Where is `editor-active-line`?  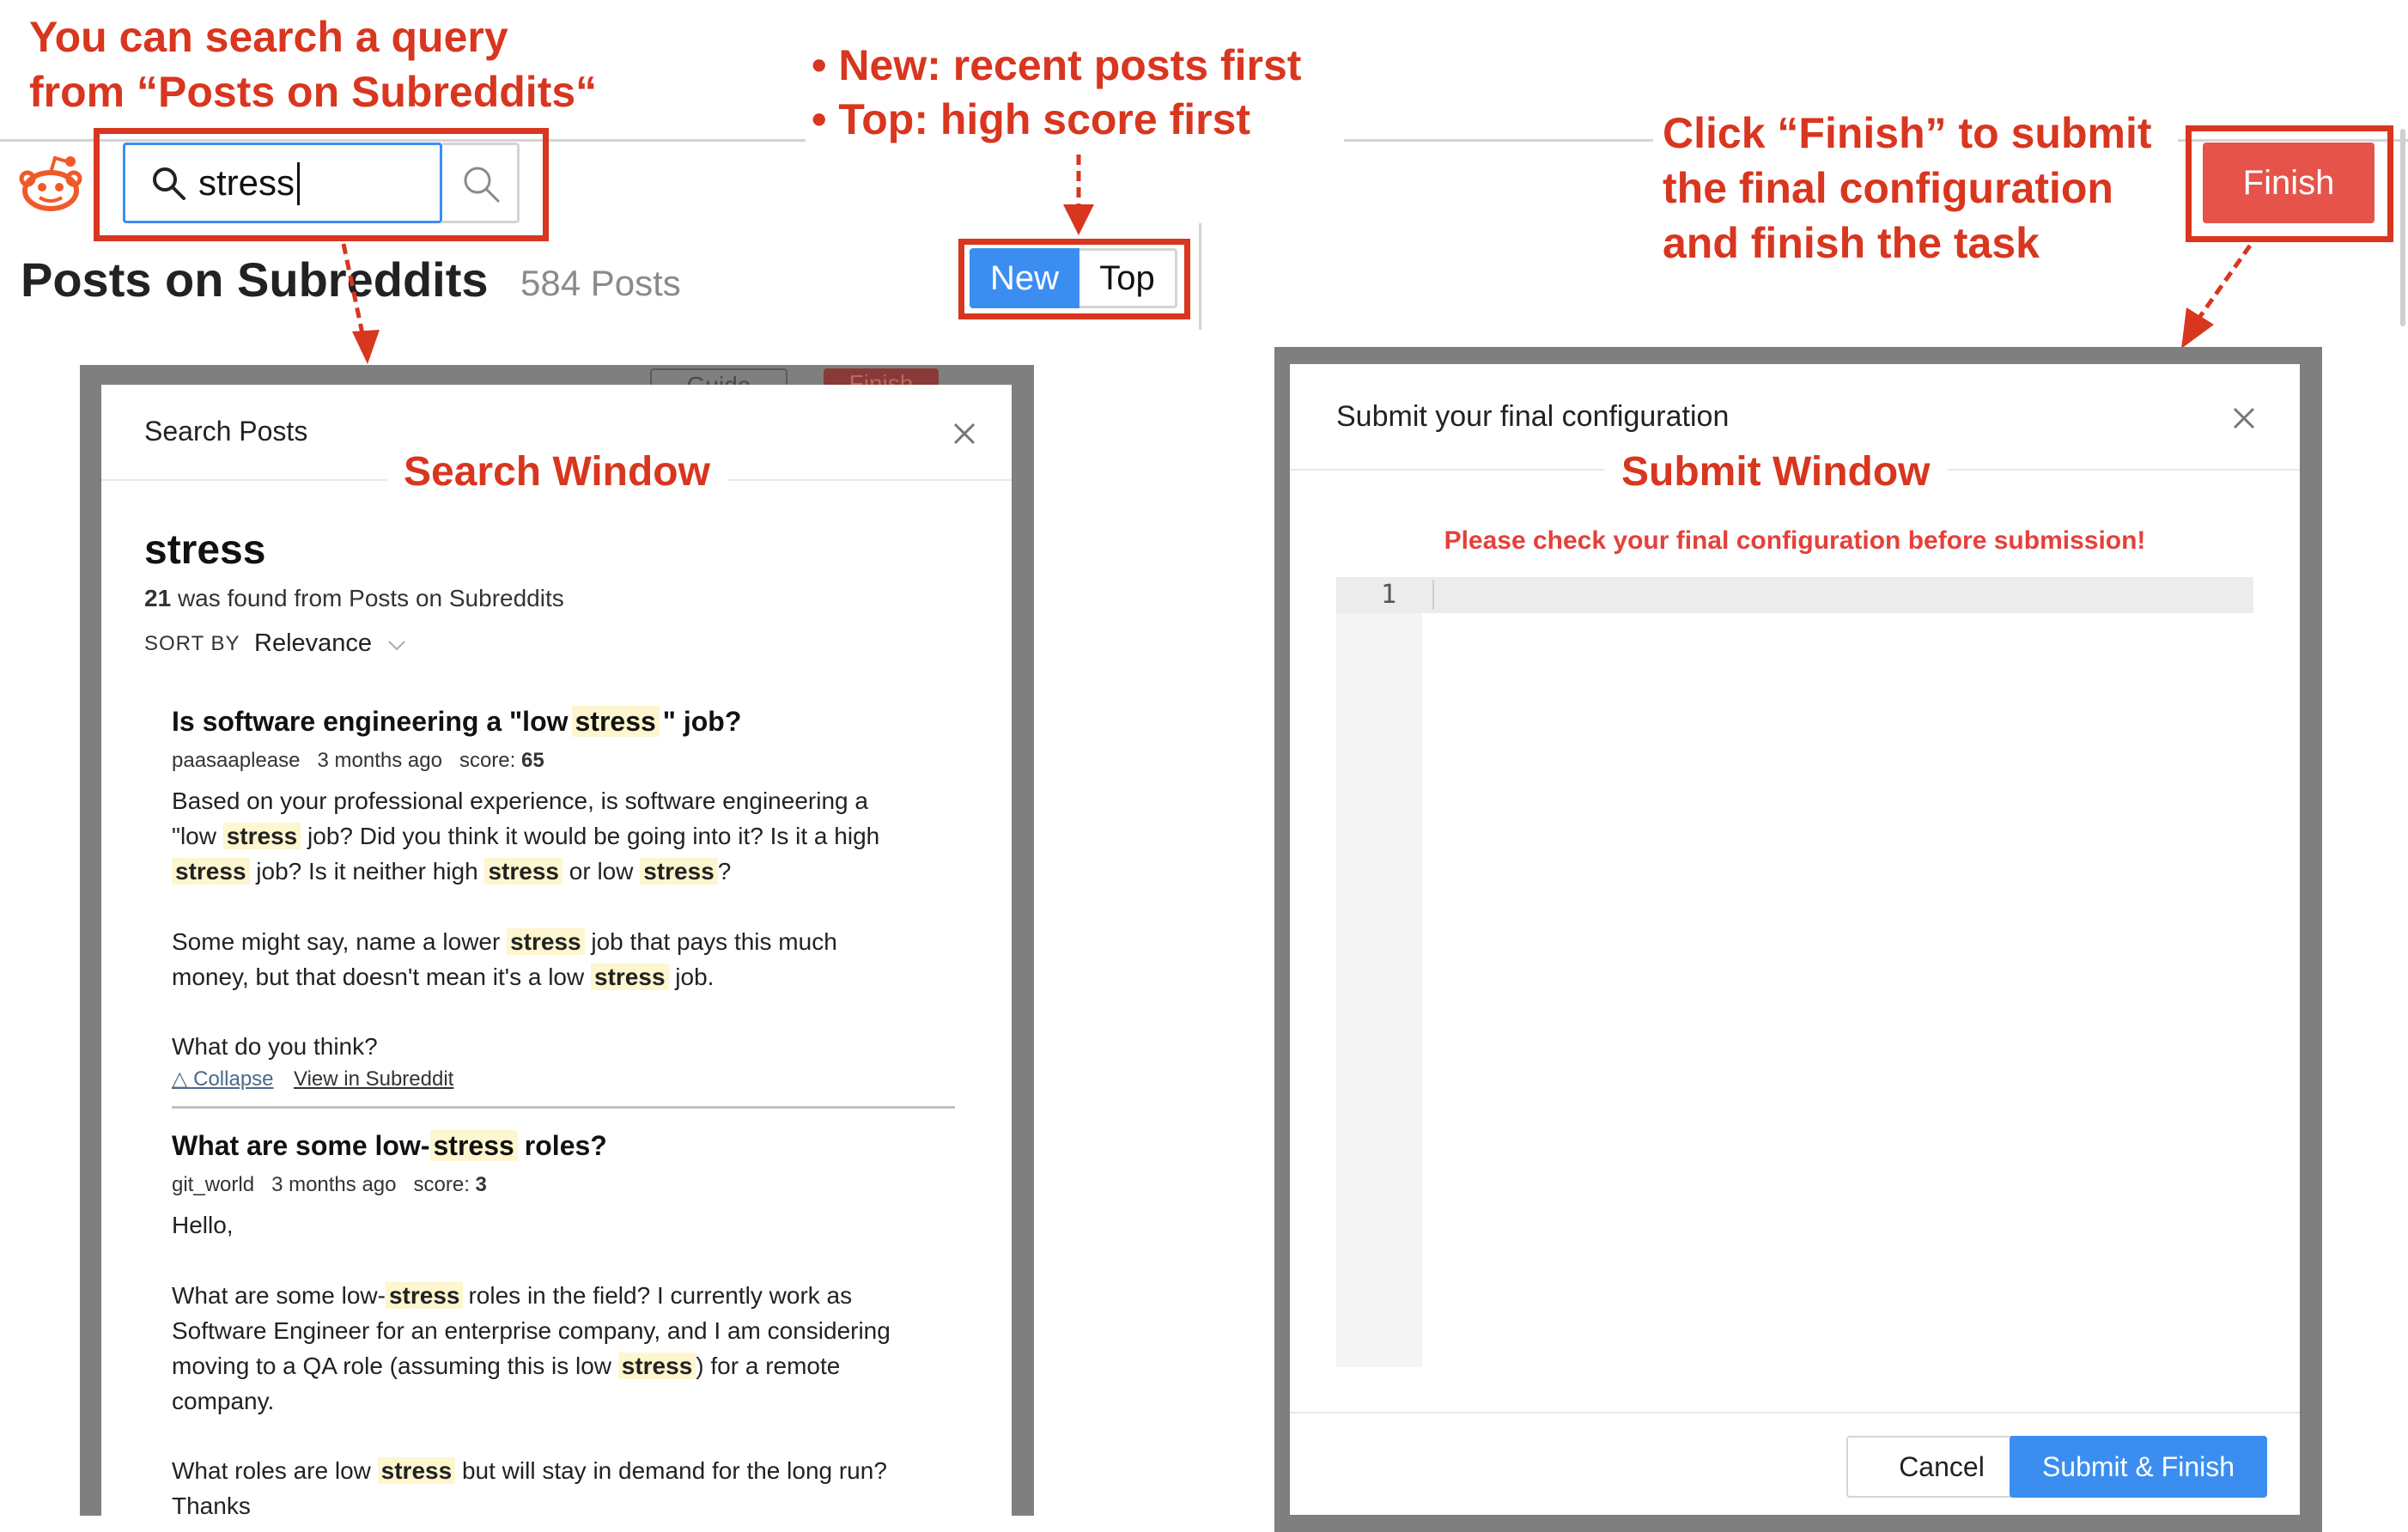 editor-active-line is located at coordinates (1794, 595).